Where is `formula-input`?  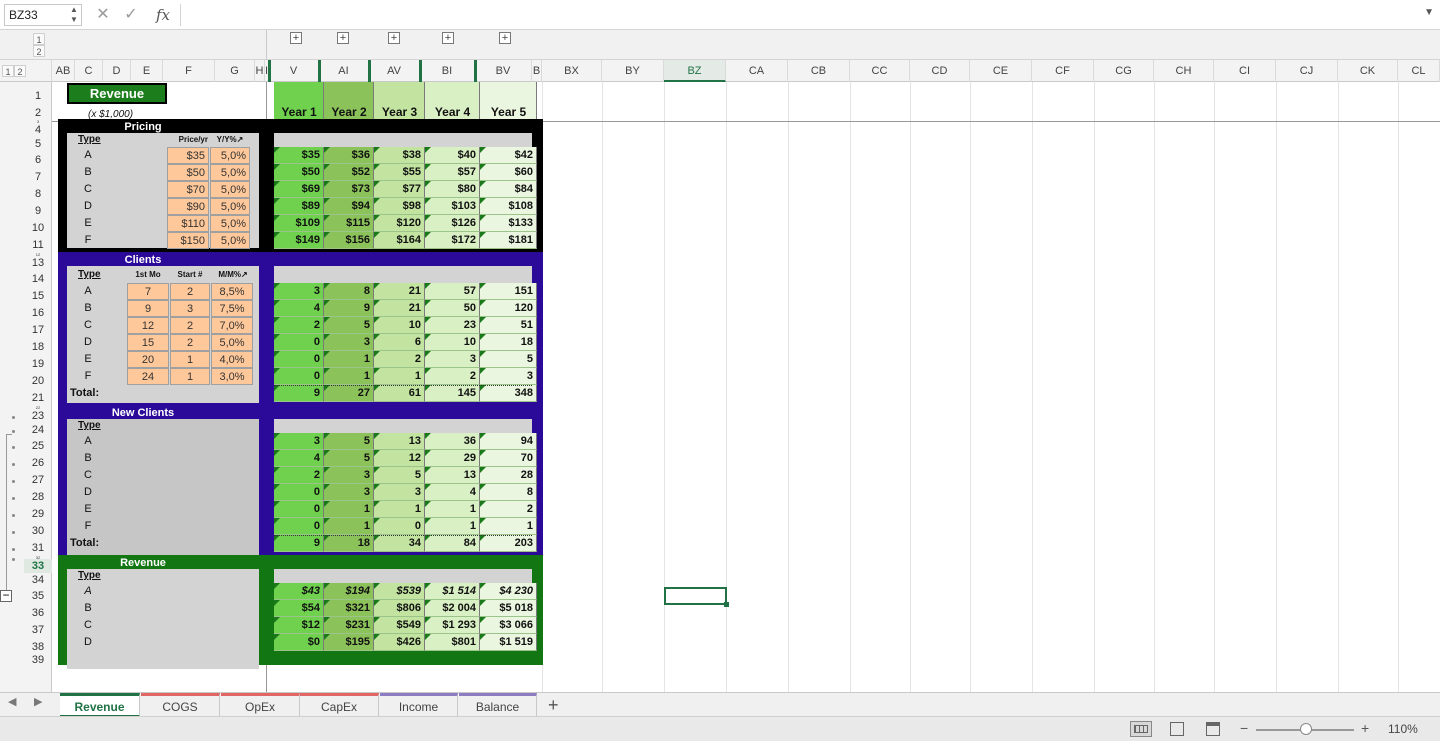
formula-input is located at coordinates (796, 15).